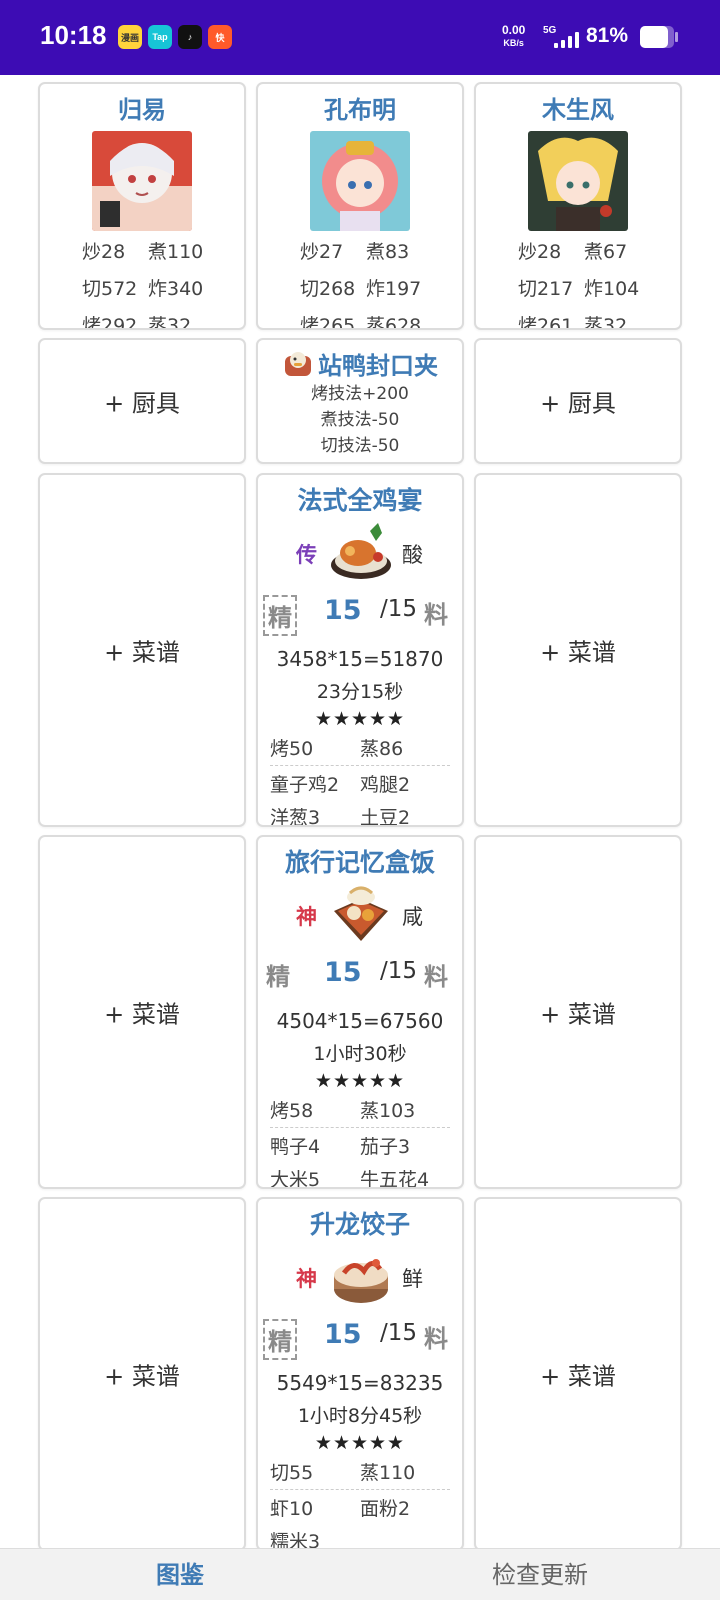 This screenshot has height=1600, width=720. Describe the element at coordinates (388, 1111) in the screenshot. I see `requirement: 蒸103` at that location.